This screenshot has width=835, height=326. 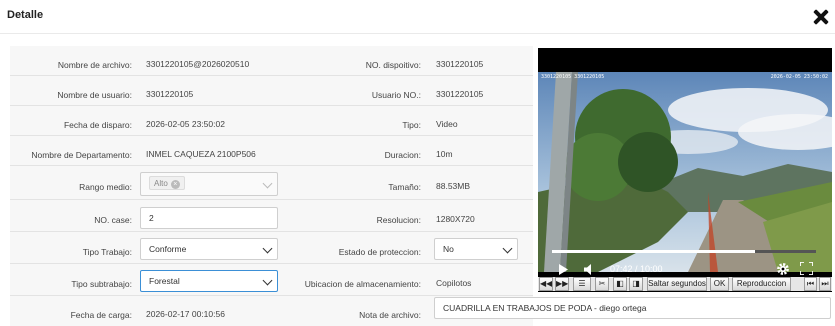 I want to click on case-no-input: 2, so click(x=209, y=218).